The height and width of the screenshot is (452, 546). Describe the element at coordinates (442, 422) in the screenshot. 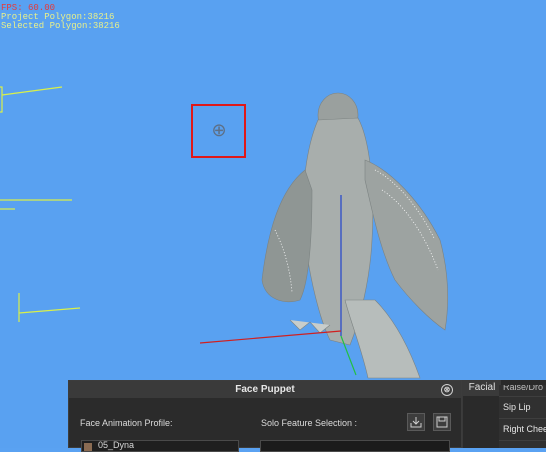

I see `save-icon` at that location.